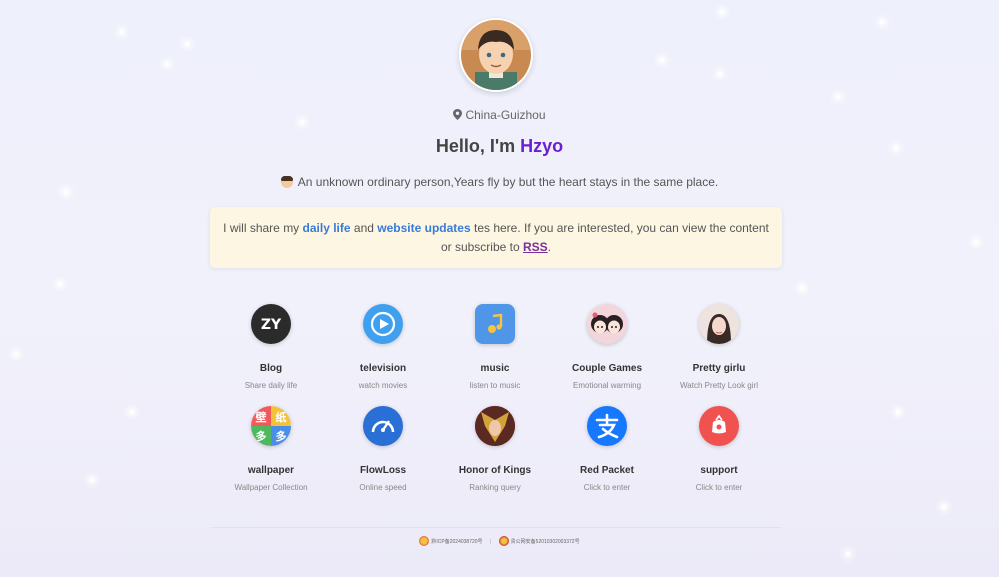 This screenshot has width=999, height=577. What do you see at coordinates (607, 347) in the screenshot?
I see `app-couple-games: Couple Games Emotional warming` at bounding box center [607, 347].